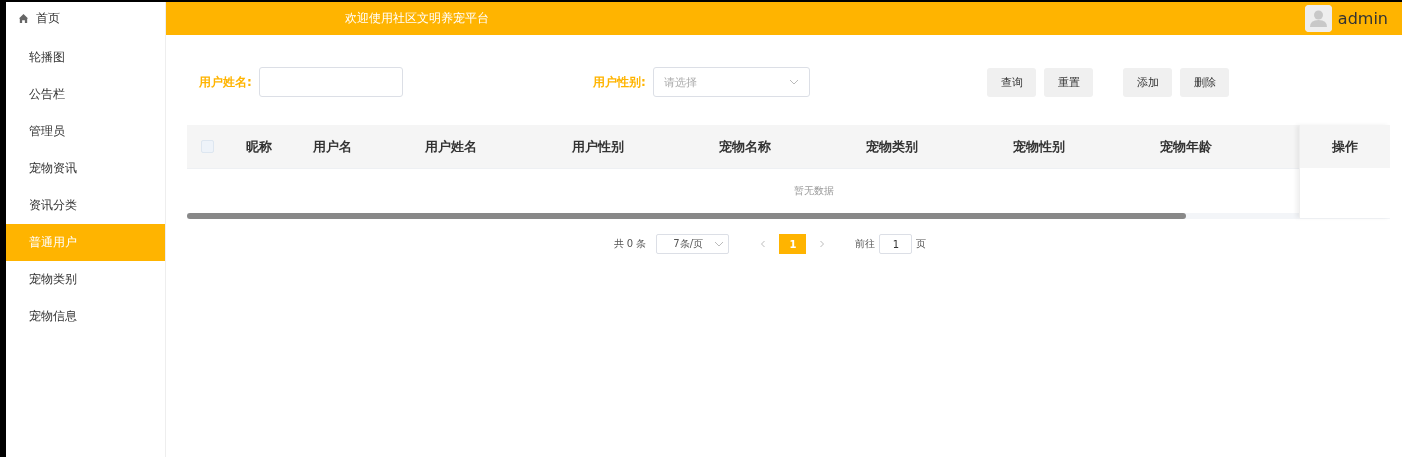 The height and width of the screenshot is (457, 1402). I want to click on checkbox, so click(207, 146).